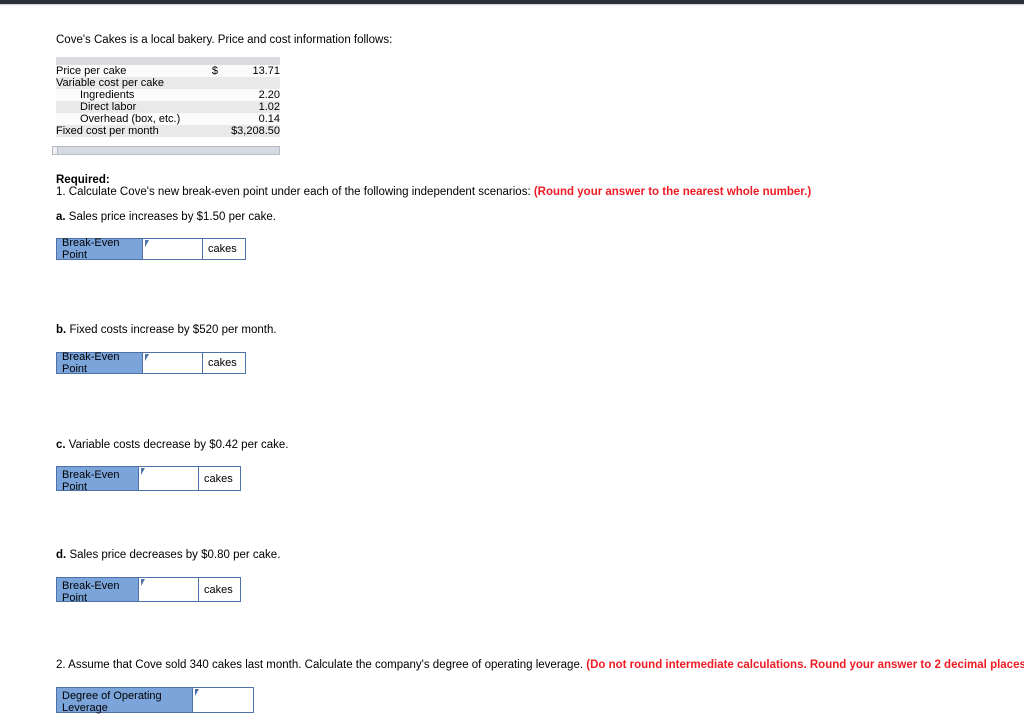 The width and height of the screenshot is (1024, 727). Describe the element at coordinates (173, 330) in the screenshot. I see `part-b-text: Fixed costs increase by $520 per month.` at that location.